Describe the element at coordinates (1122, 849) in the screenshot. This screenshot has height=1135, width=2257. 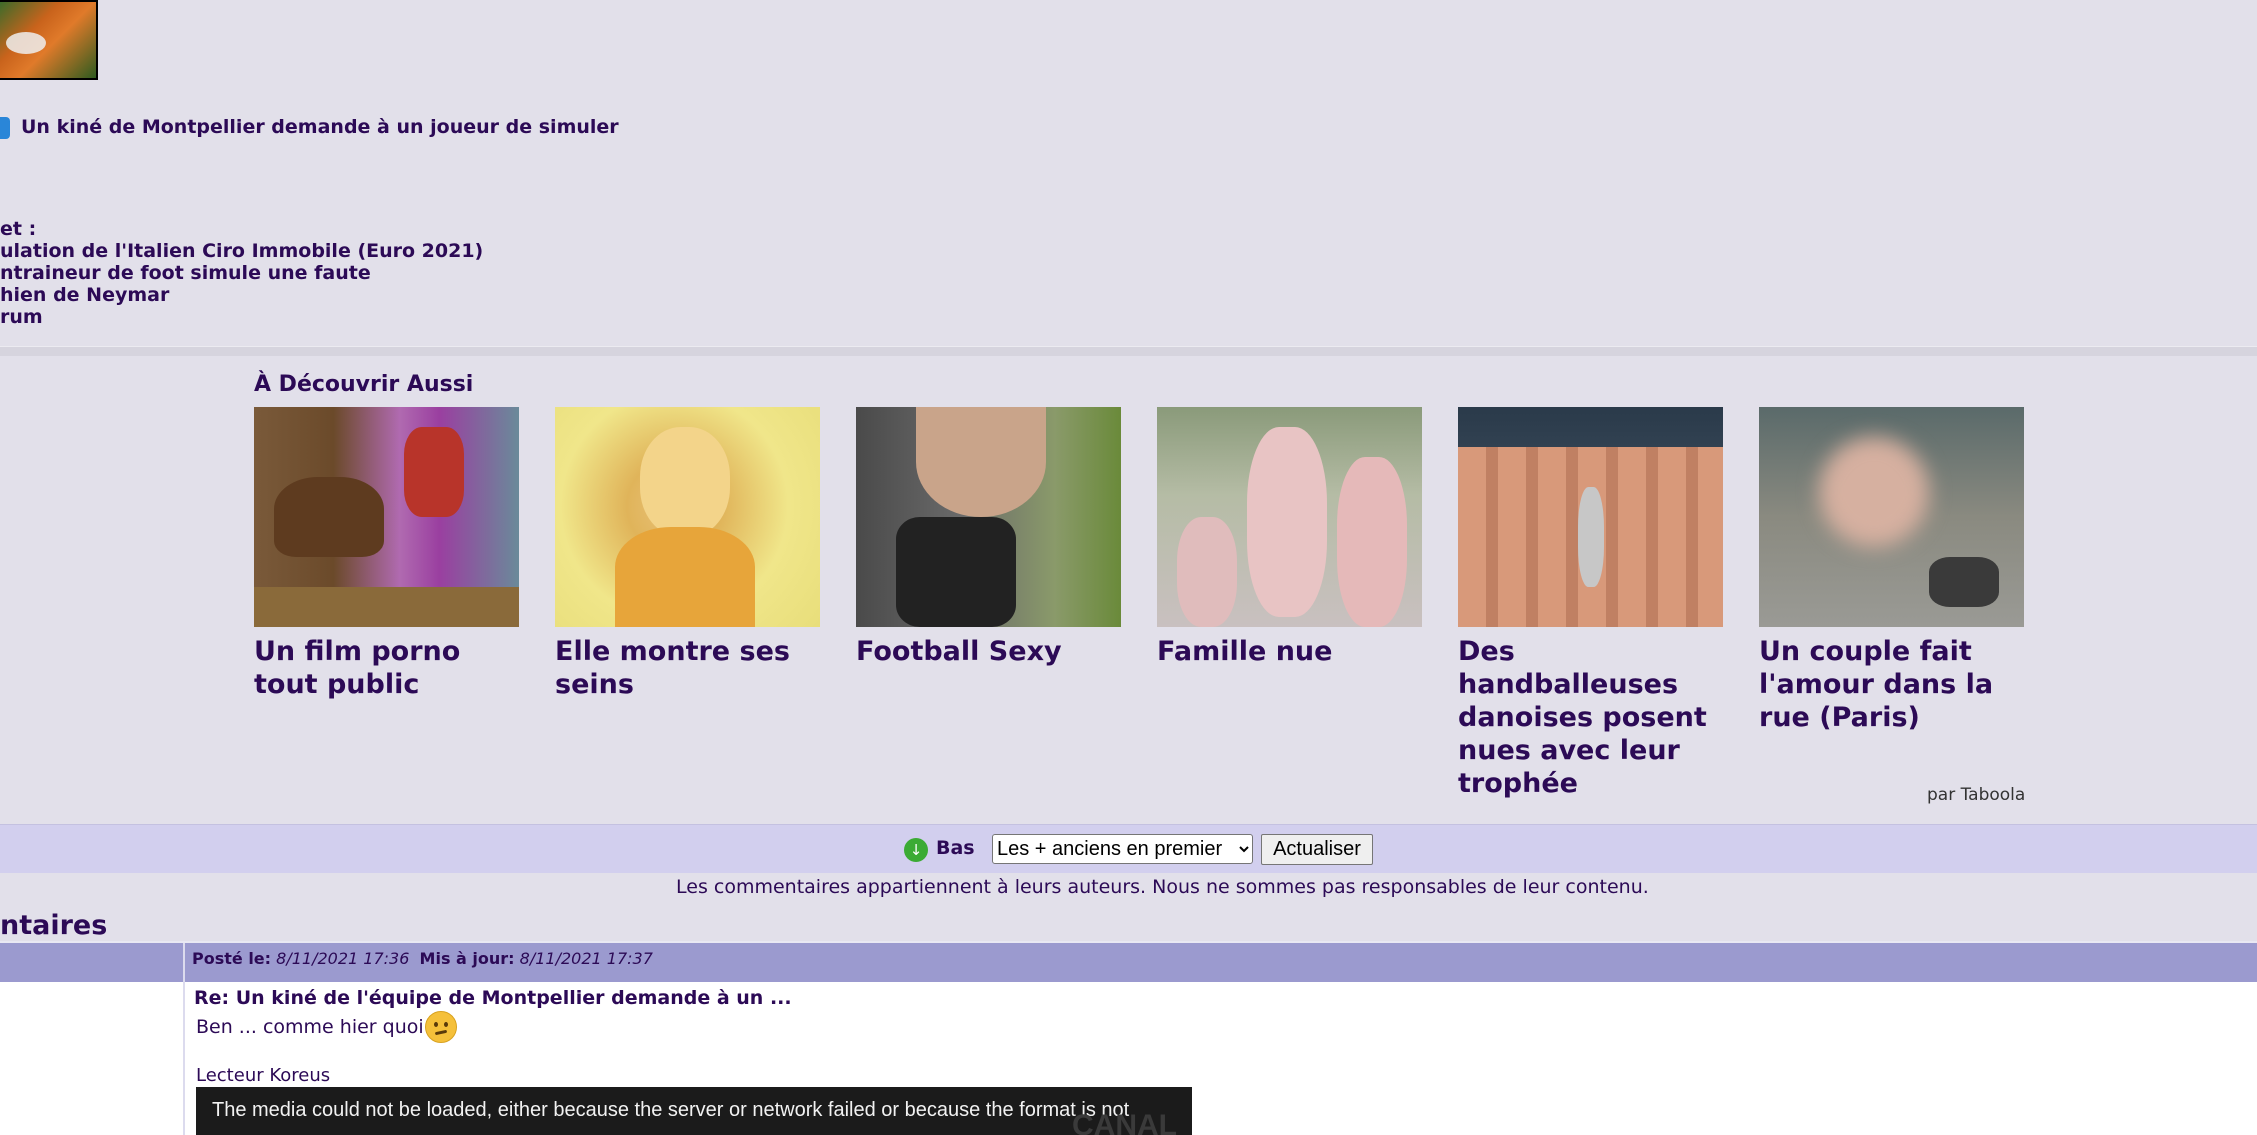
I see `sort-order-select: Les + anciens en premier` at that location.